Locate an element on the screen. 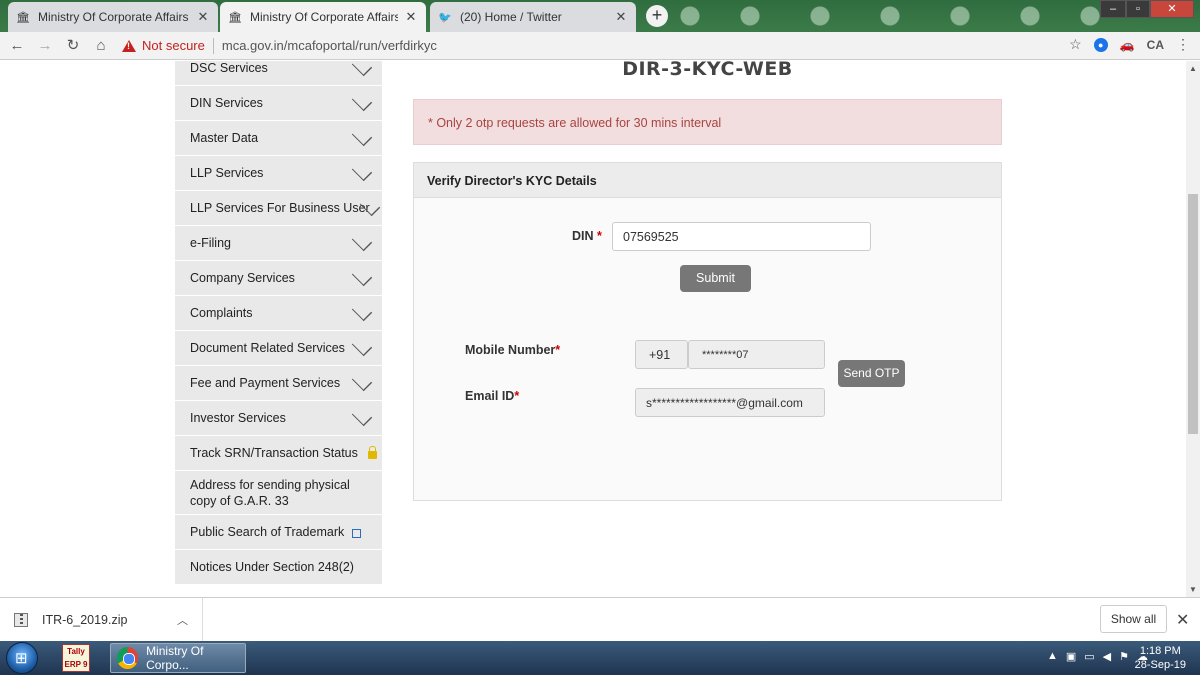 This screenshot has height=675, width=1200. page-scrollbar: ▲ ▼ is located at coordinates (1193, 329).